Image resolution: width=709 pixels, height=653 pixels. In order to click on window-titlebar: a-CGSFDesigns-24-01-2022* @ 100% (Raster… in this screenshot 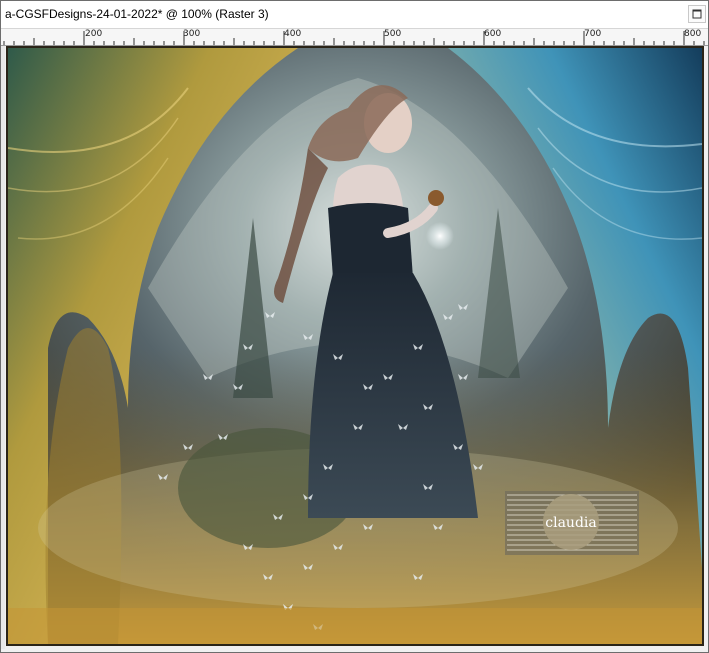, I will do `click(354, 15)`.